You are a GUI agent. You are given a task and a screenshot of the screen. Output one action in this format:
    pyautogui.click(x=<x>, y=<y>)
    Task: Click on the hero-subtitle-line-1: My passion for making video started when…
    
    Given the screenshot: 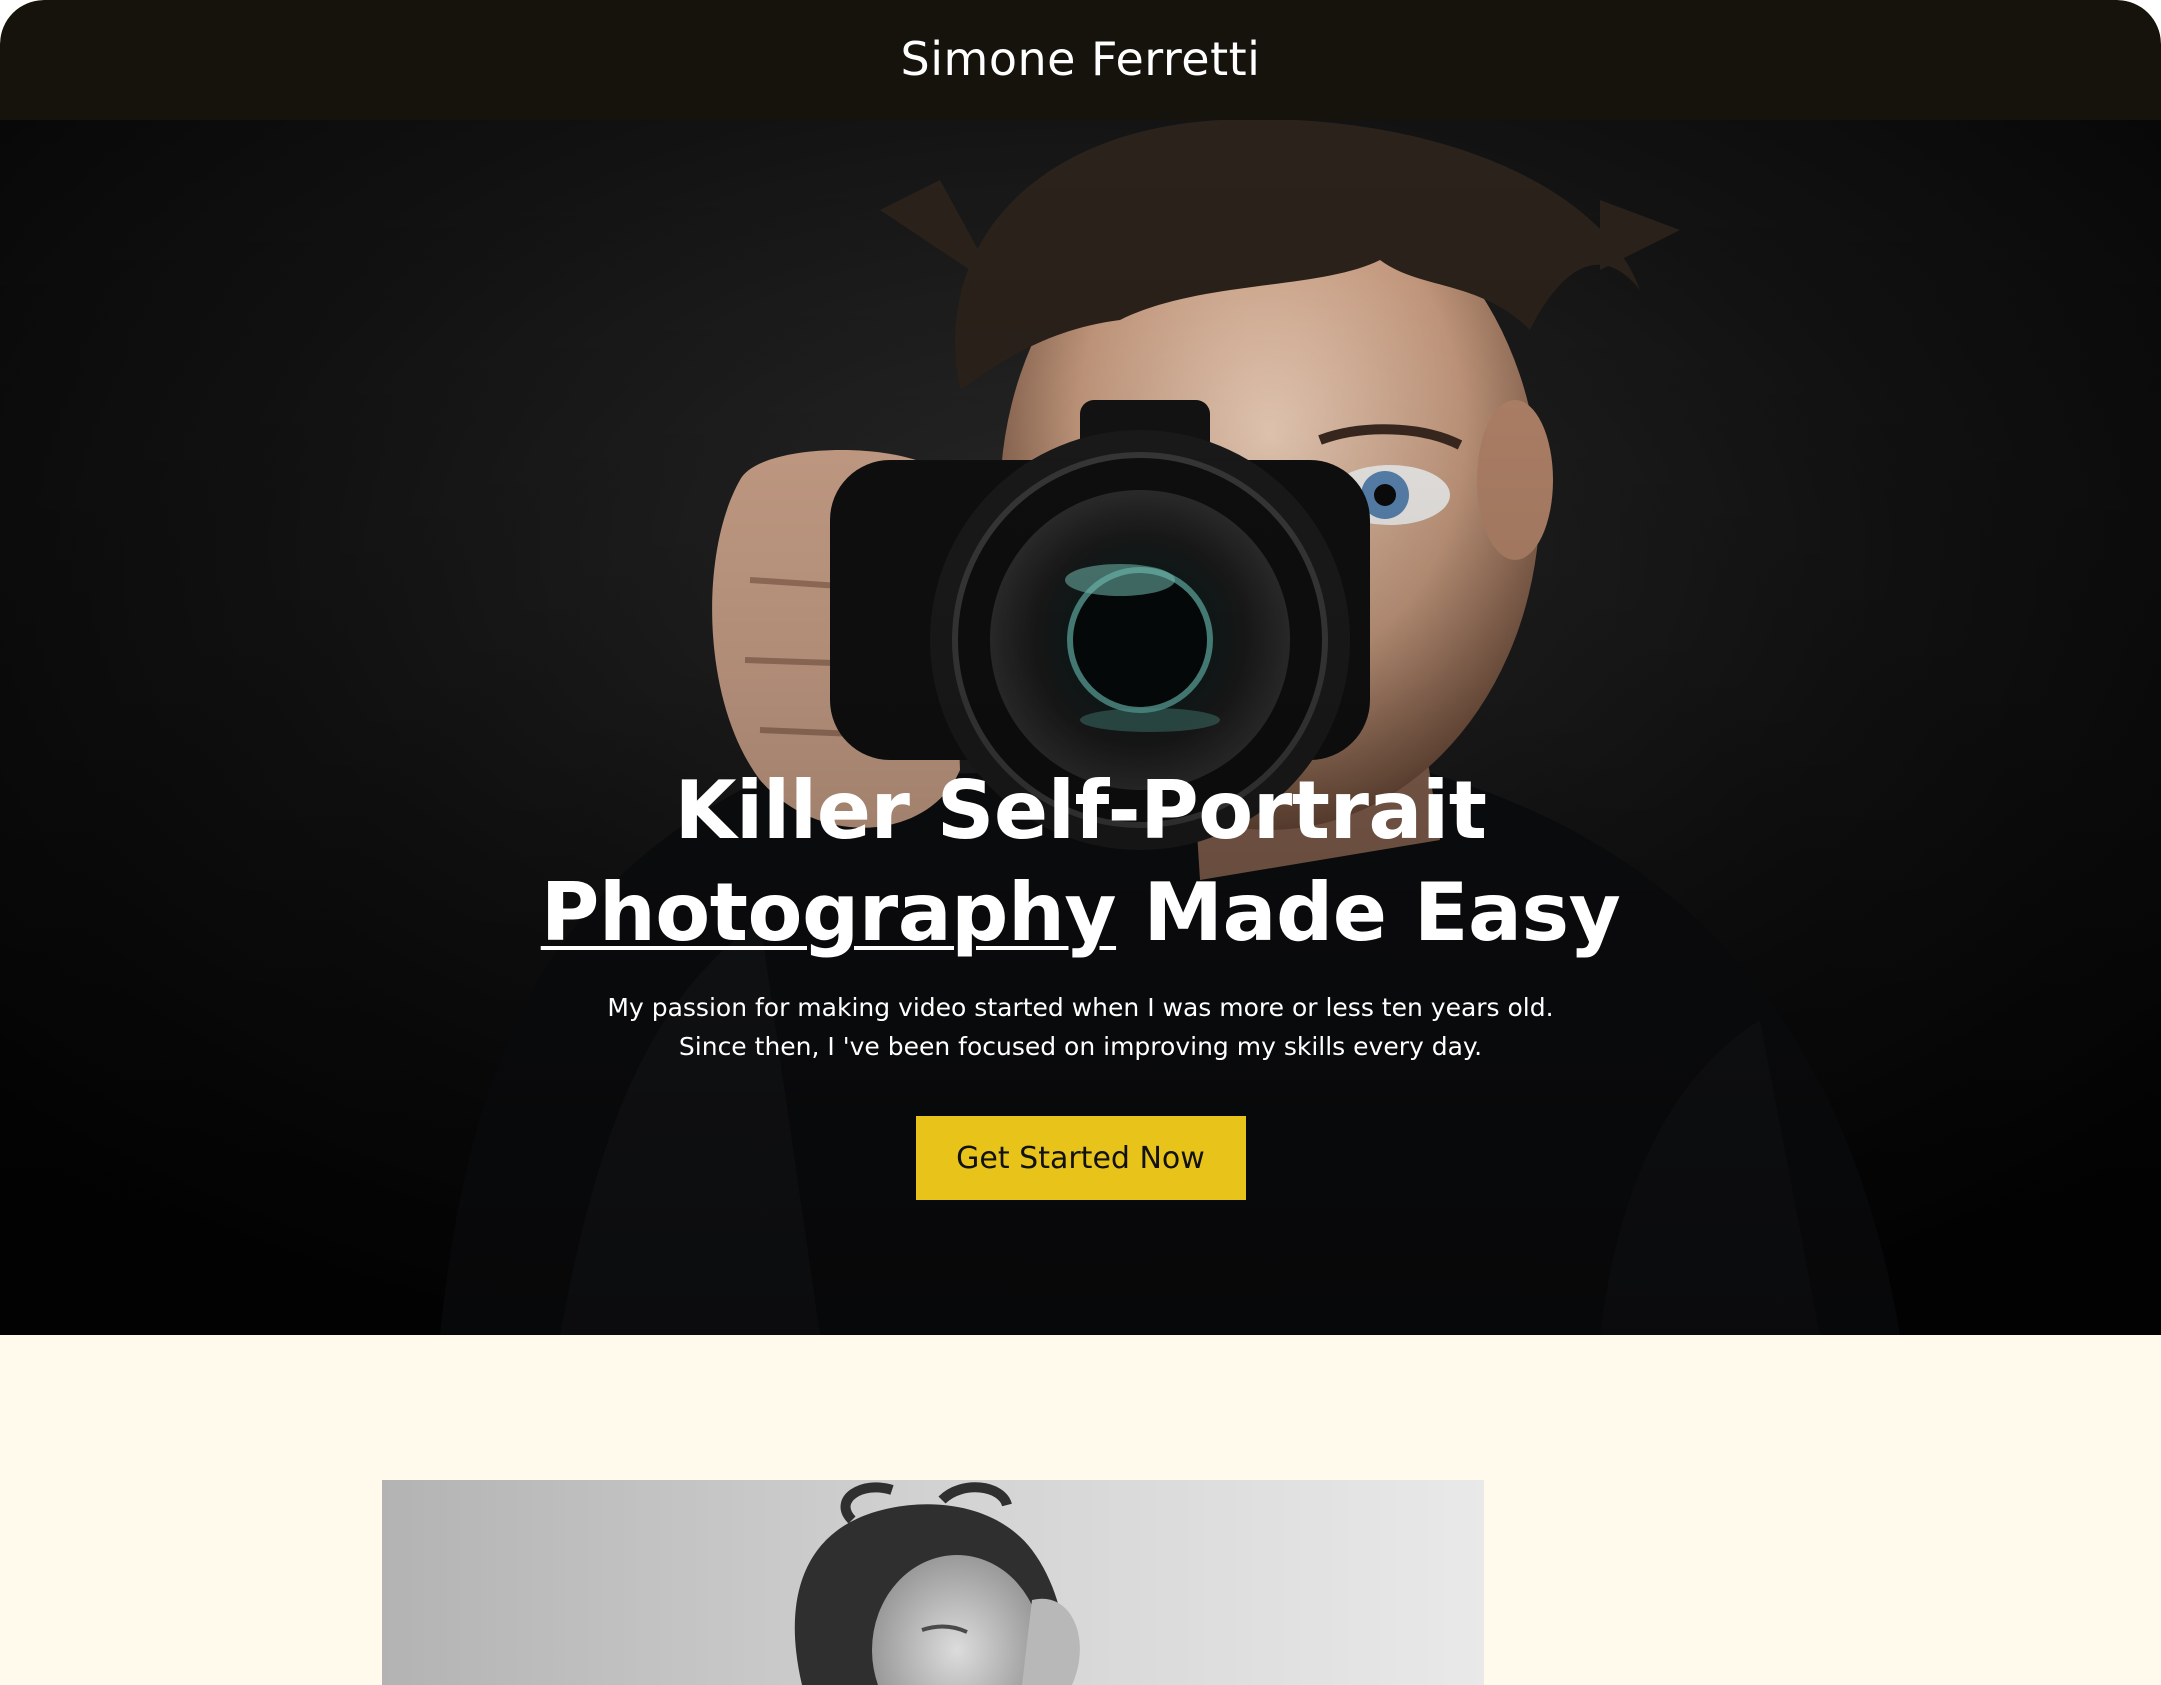 What is the action you would take?
    pyautogui.click(x=1080, y=1007)
    